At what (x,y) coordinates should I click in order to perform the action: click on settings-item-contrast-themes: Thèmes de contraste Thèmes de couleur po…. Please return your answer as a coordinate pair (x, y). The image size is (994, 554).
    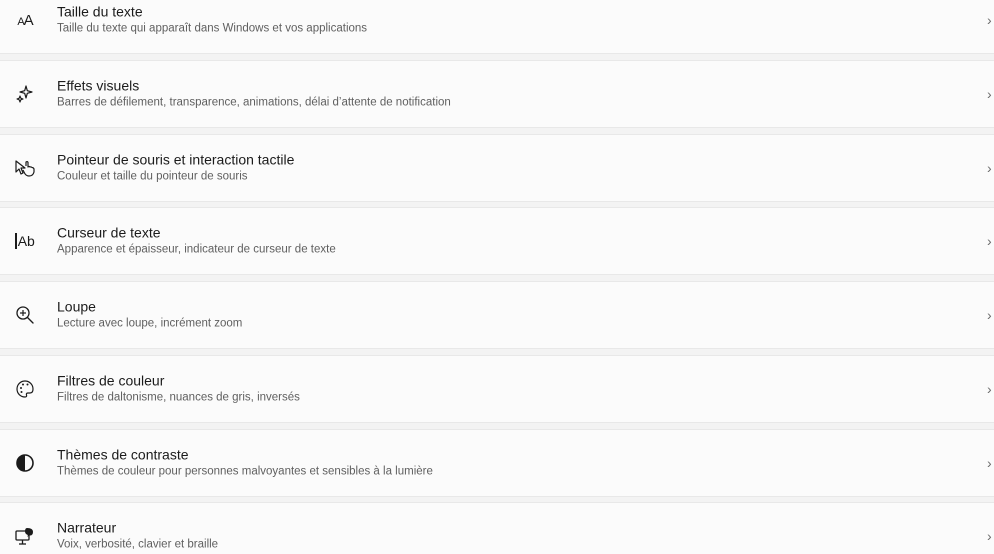
    Looking at the image, I should click on (497, 463).